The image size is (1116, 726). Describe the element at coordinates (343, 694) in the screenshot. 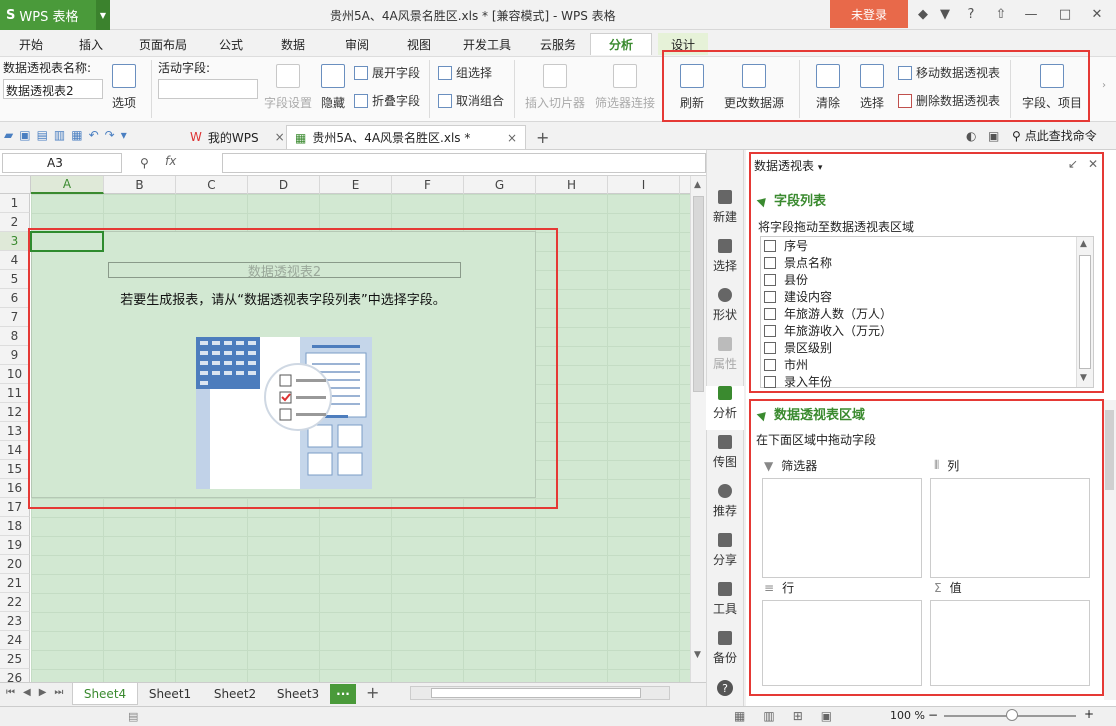

I see `more-sheets-icon: ···` at that location.